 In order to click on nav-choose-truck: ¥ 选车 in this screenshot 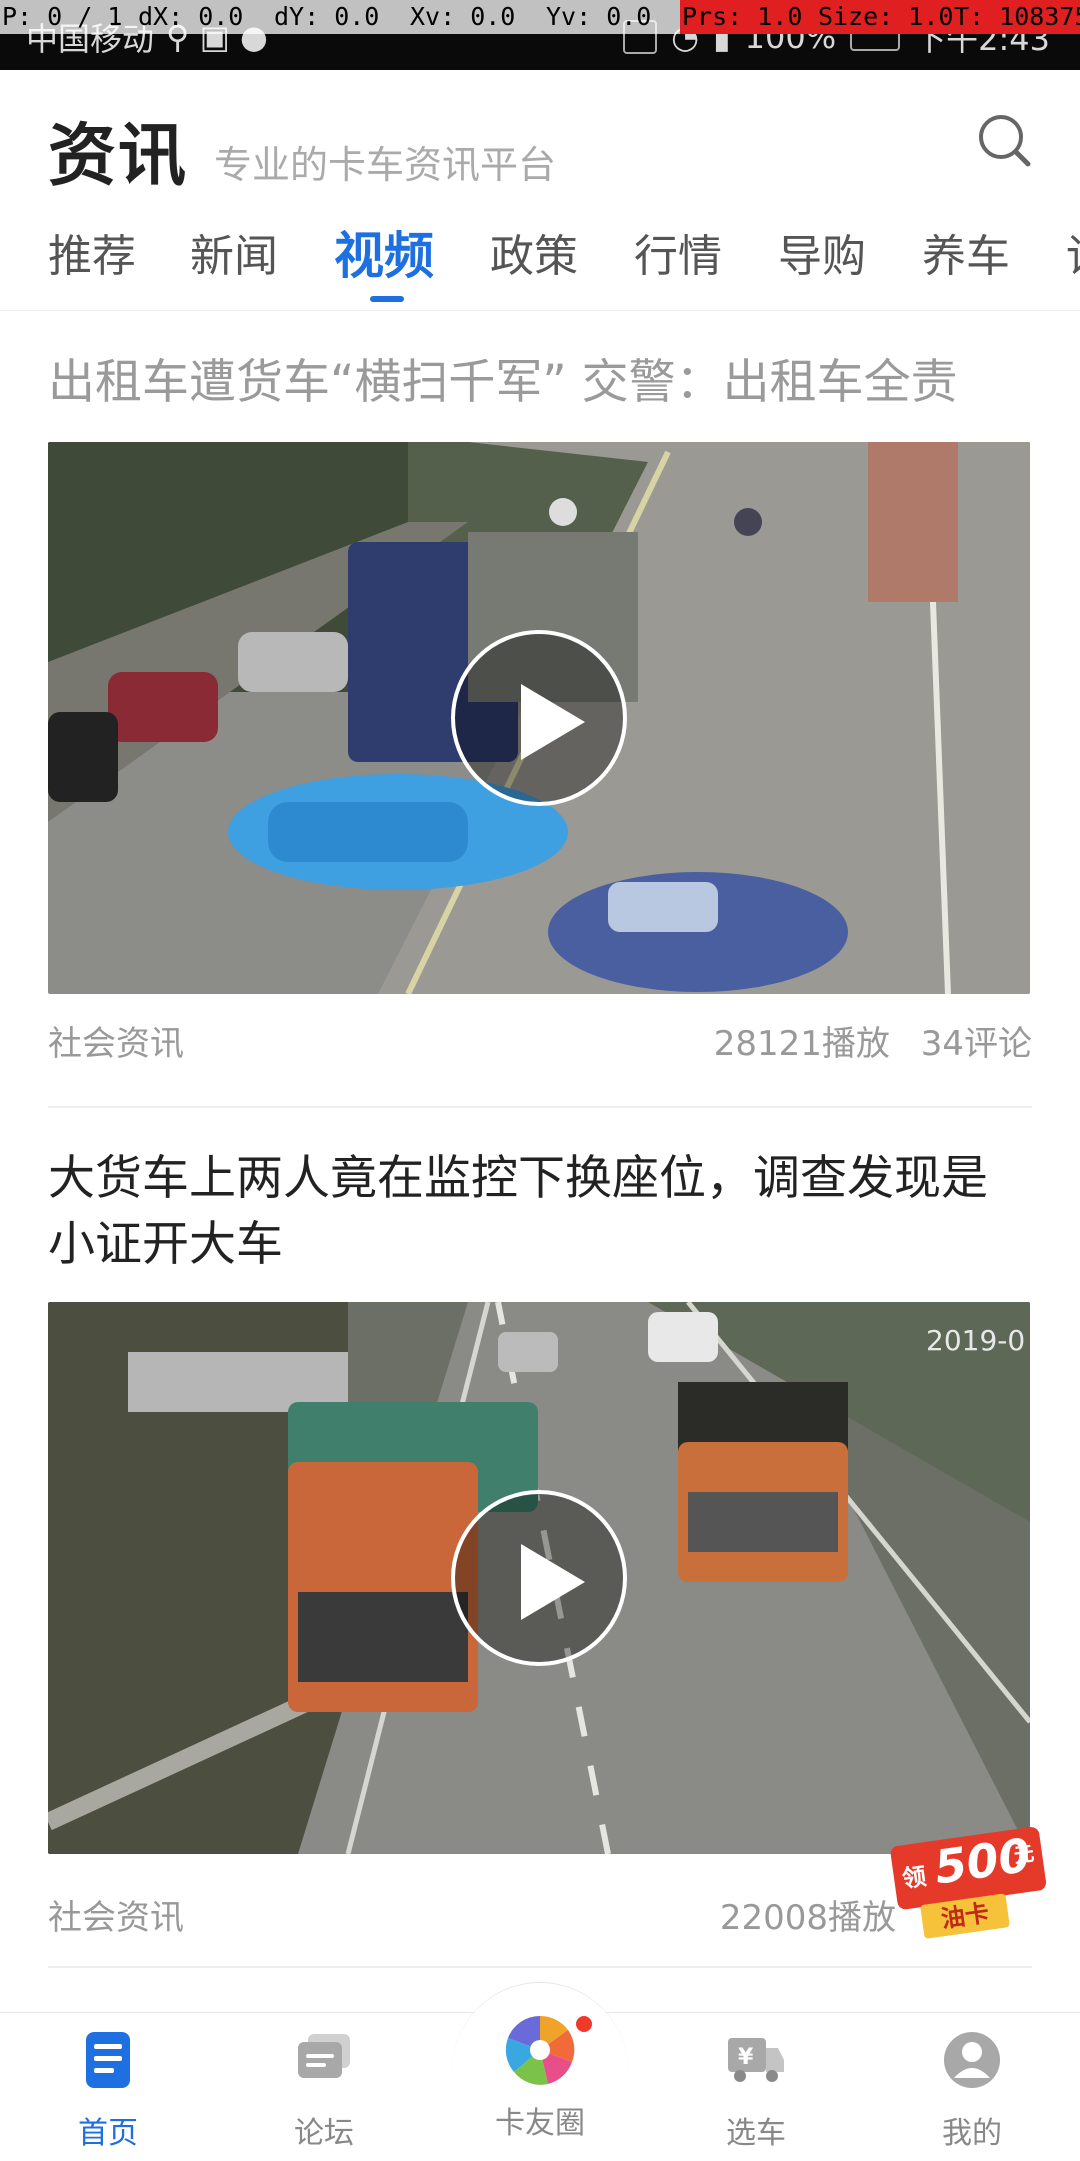, I will do `click(756, 2091)`.